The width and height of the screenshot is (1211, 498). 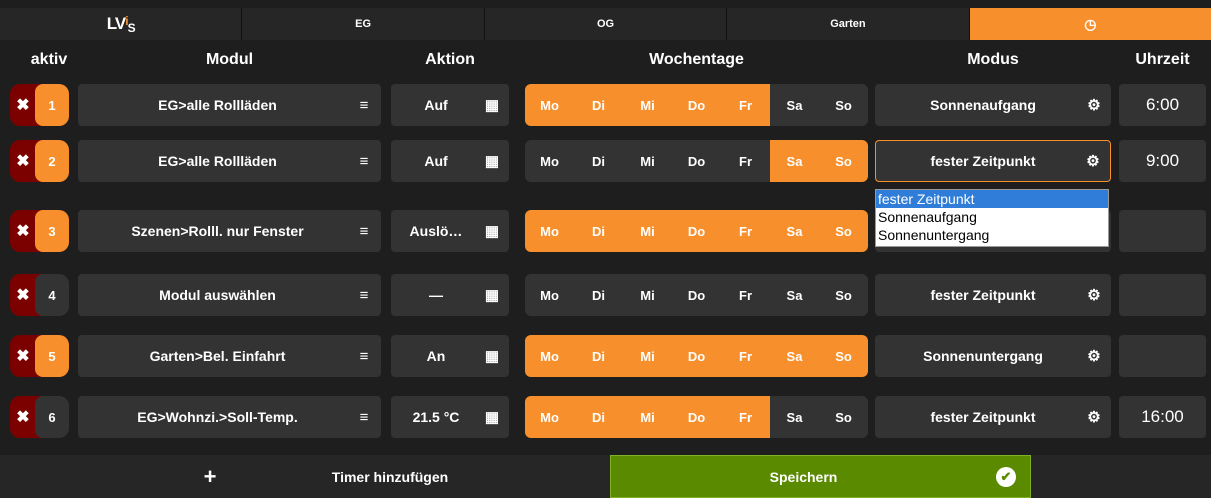 I want to click on row-number: 3, so click(x=52, y=231).